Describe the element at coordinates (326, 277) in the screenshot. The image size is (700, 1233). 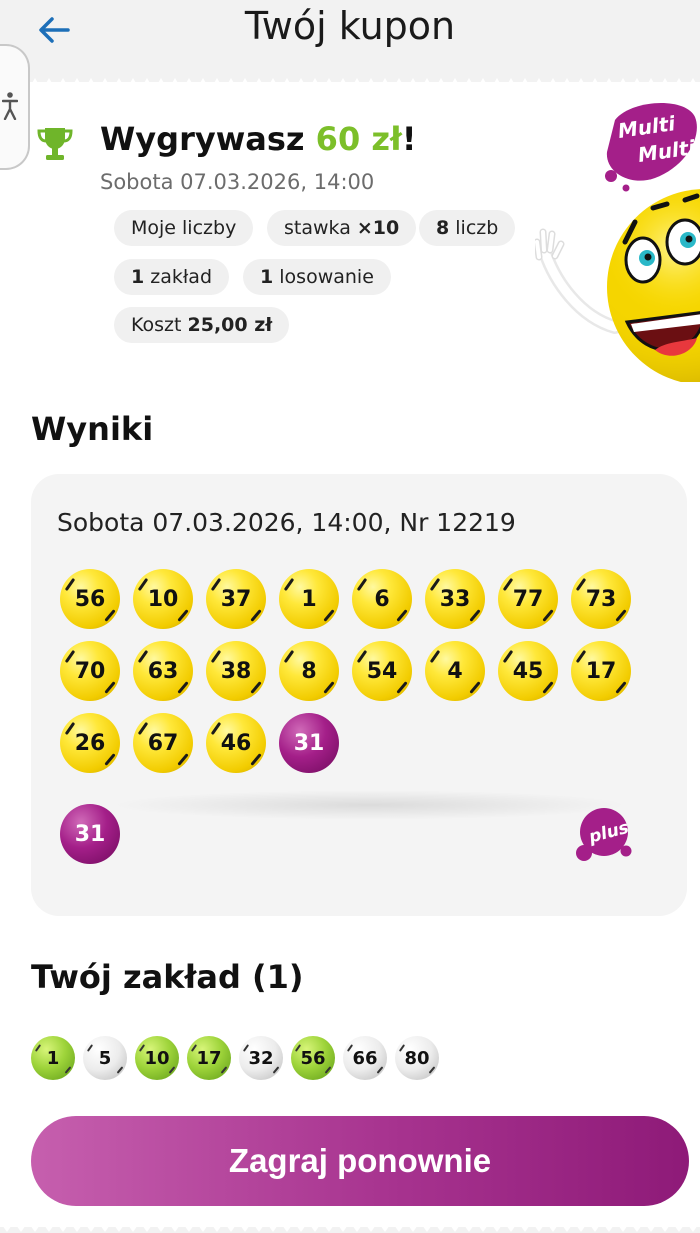
I see `chip-draws-label: losowanie` at that location.